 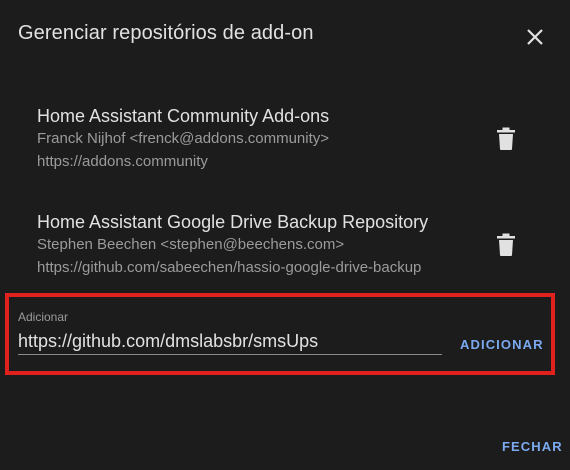 I want to click on repository-name: Home Assistant Community Add-ons, so click(x=183, y=116).